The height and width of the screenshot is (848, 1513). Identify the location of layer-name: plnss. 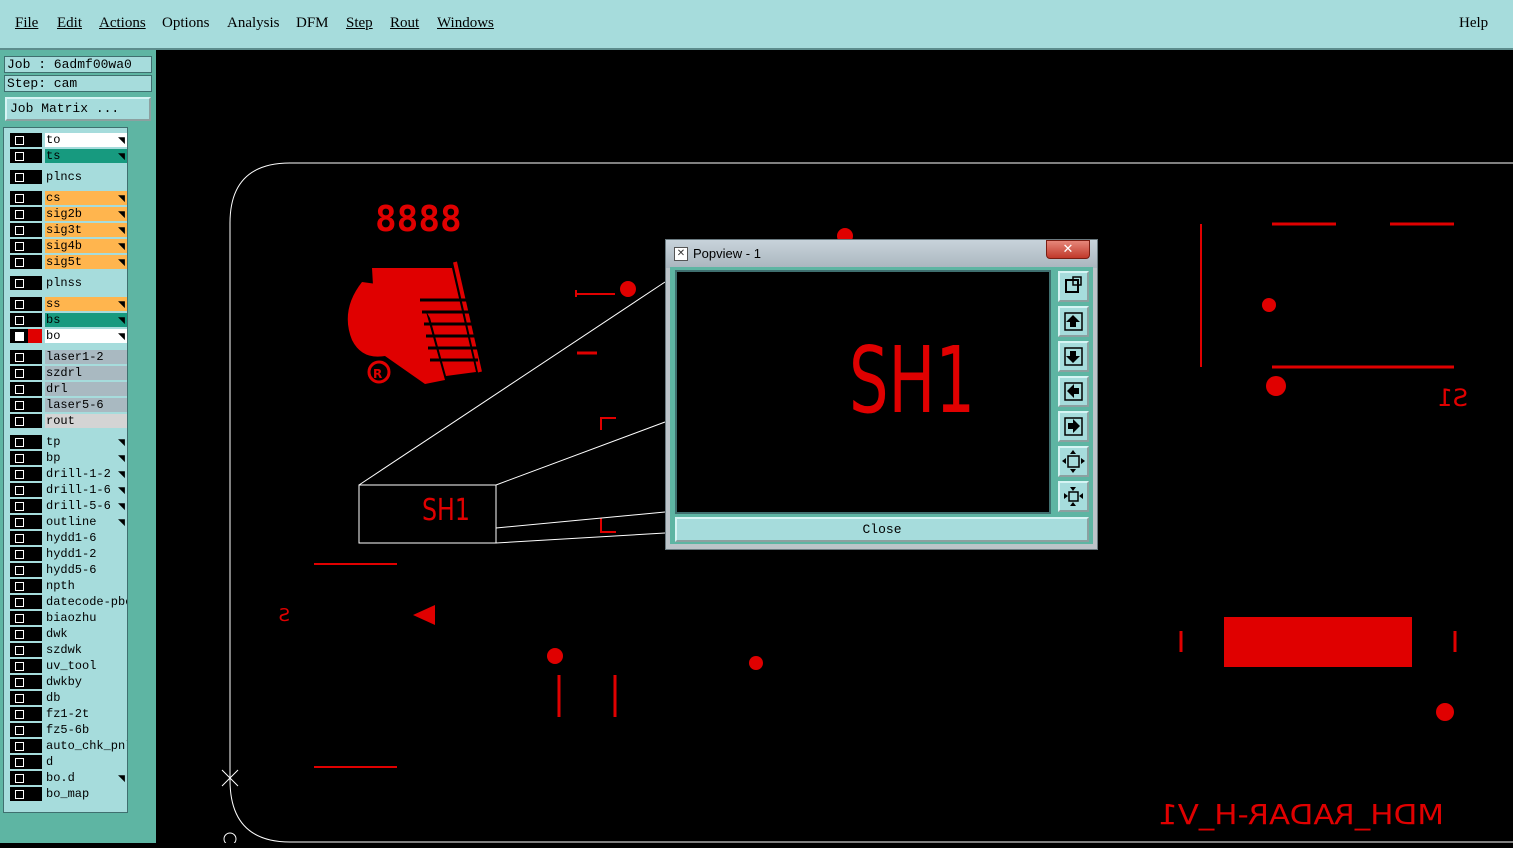
(86, 283).